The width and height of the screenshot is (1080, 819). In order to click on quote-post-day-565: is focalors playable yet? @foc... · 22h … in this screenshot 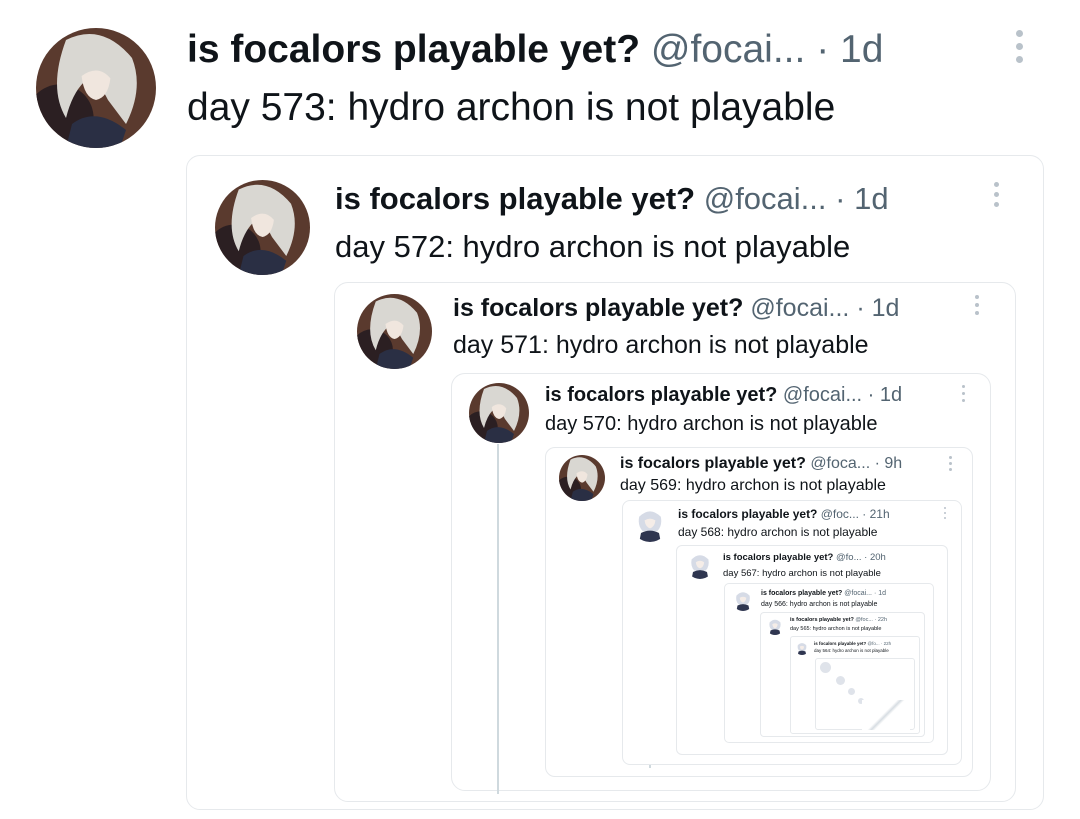, I will do `click(842, 625)`.